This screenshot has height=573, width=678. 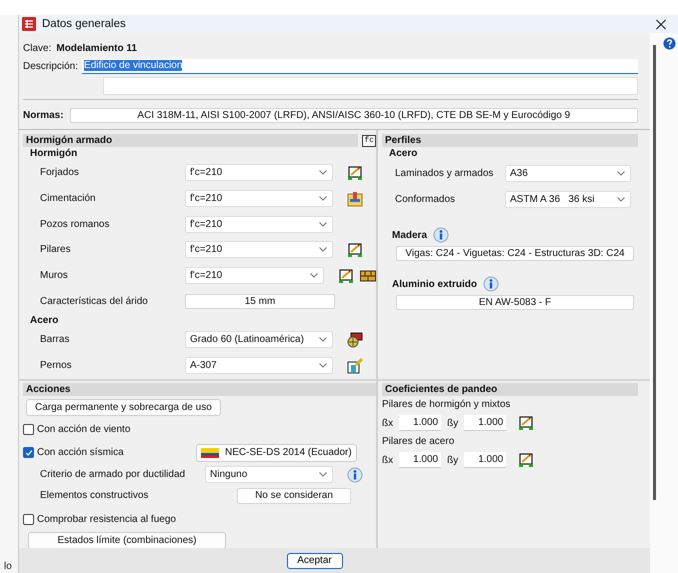 I want to click on help-icon, so click(x=669, y=43).